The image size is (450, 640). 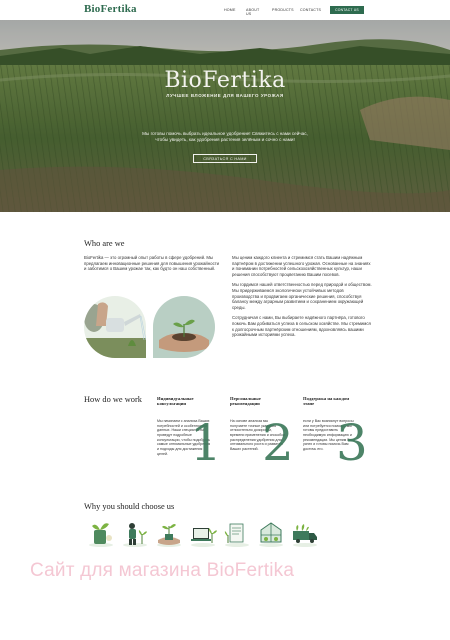 What do you see at coordinates (283, 10) in the screenshot?
I see `nav-products: PRODUCTS` at bounding box center [283, 10].